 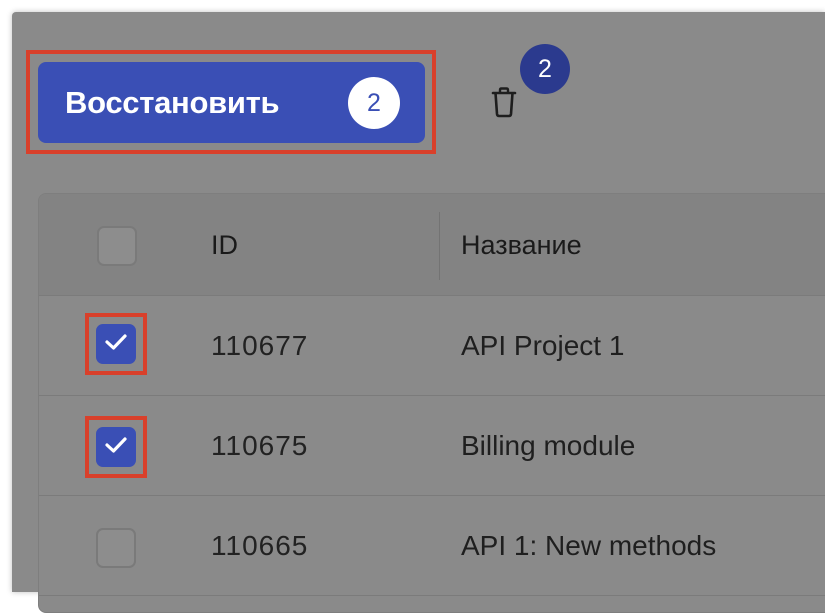 I want to click on restore-button-label: Восстановить, so click(x=172, y=102).